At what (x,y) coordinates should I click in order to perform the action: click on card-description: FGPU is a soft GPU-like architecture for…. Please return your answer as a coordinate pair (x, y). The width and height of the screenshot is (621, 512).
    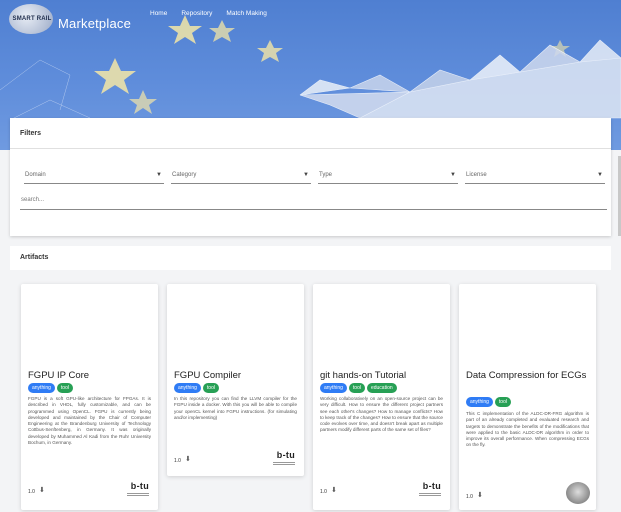
    Looking at the image, I should click on (89, 421).